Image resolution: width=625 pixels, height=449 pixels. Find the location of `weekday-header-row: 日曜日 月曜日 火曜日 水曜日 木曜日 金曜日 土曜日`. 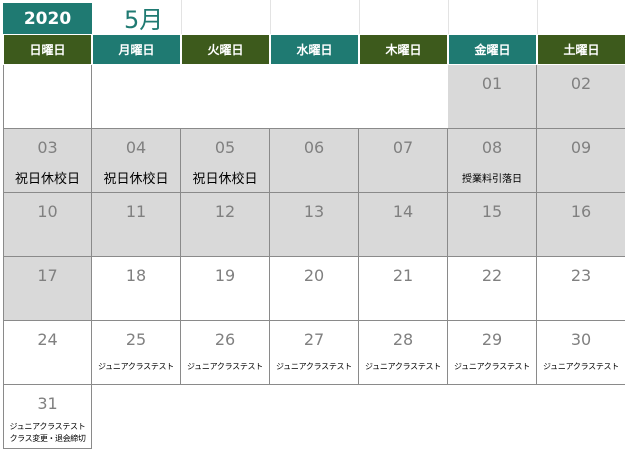

weekday-header-row: 日曜日 月曜日 火曜日 水曜日 木曜日 金曜日 土曜日 is located at coordinates (314, 49).